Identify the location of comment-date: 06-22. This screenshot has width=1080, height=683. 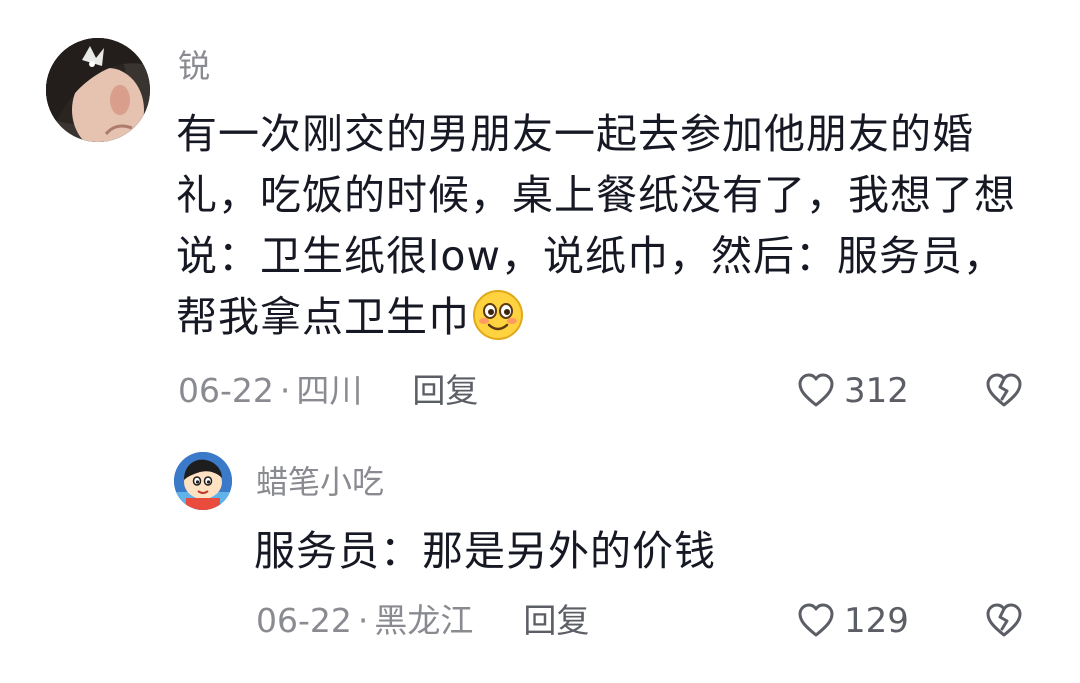
(226, 390).